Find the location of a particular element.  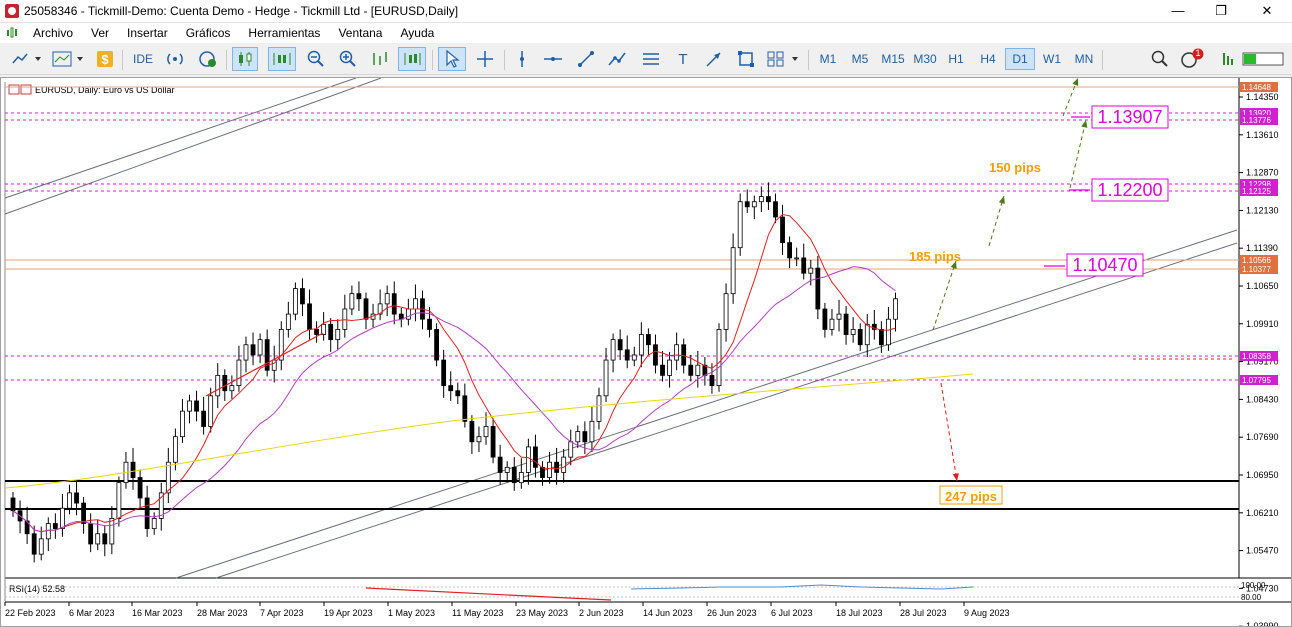

chart-menu-icon is located at coordinates (14, 89).